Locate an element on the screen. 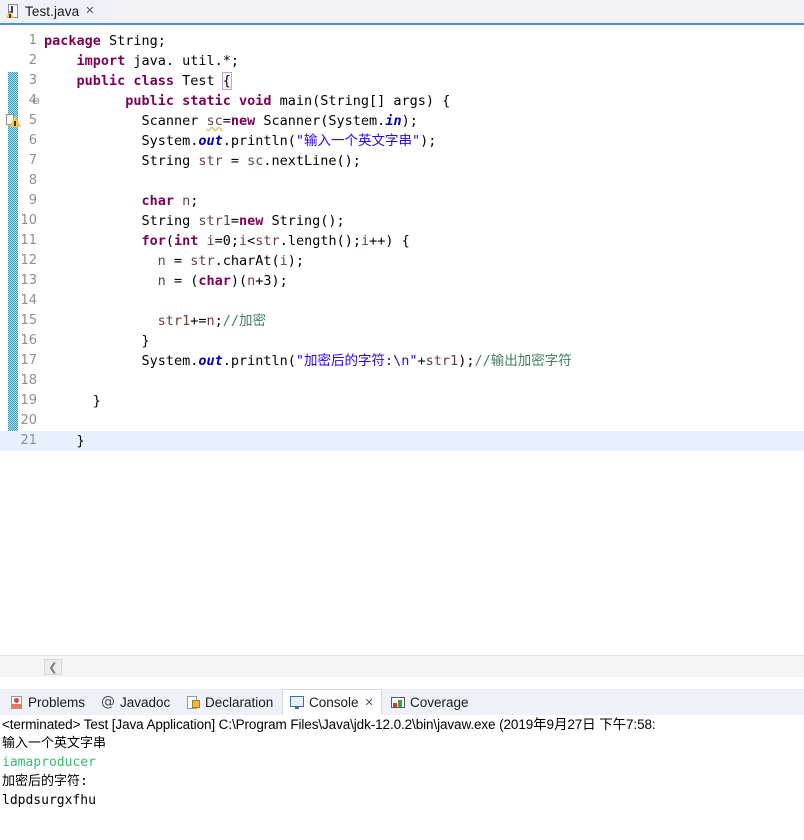 This screenshot has height=840, width=804. panel-tab-label: Coverage is located at coordinates (439, 702).